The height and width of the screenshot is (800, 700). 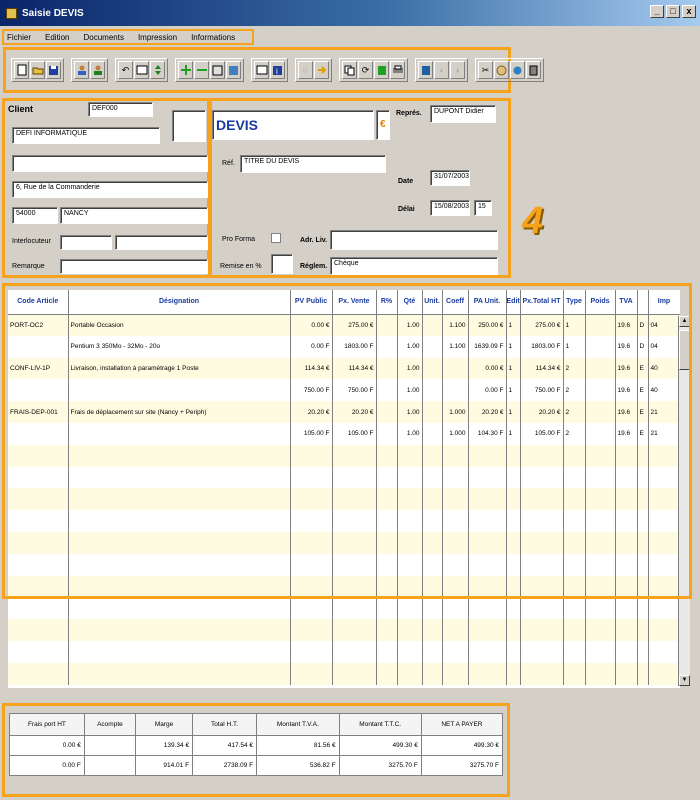 I want to click on scroll-down-icon: ▼, so click(x=684, y=680).